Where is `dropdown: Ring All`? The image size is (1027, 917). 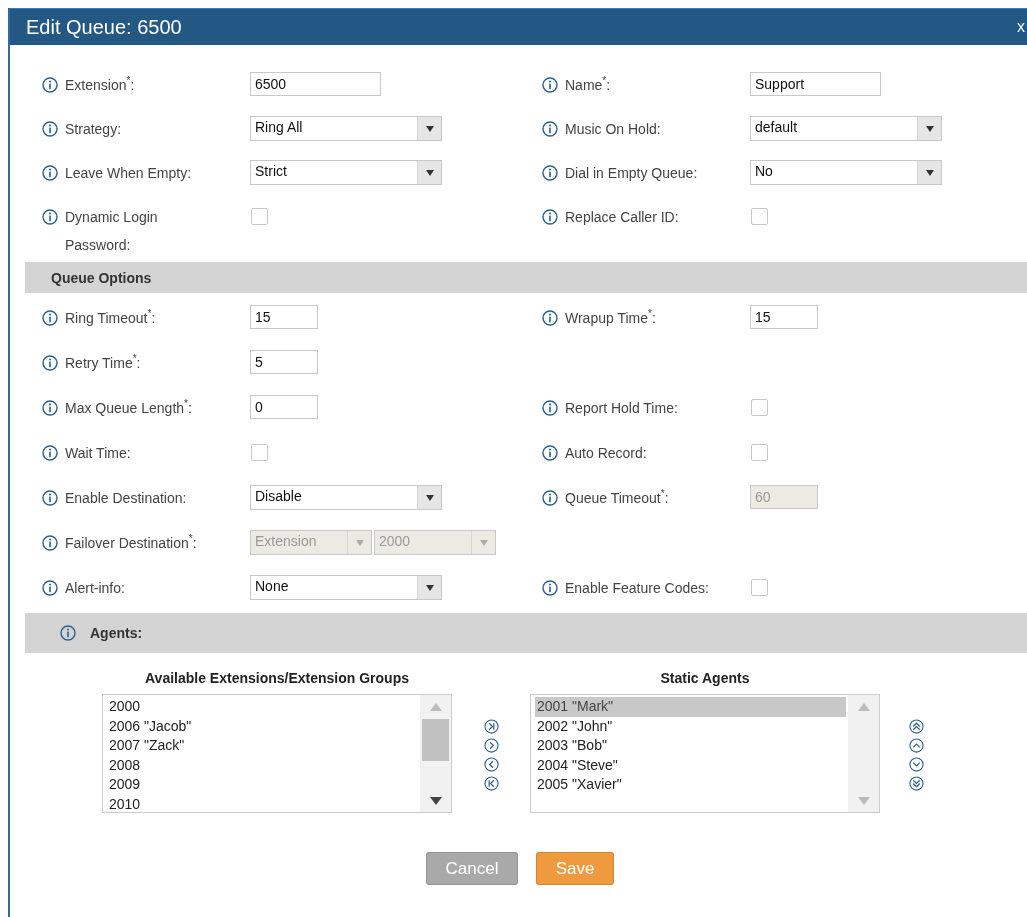 dropdown: Ring All is located at coordinates (346, 128).